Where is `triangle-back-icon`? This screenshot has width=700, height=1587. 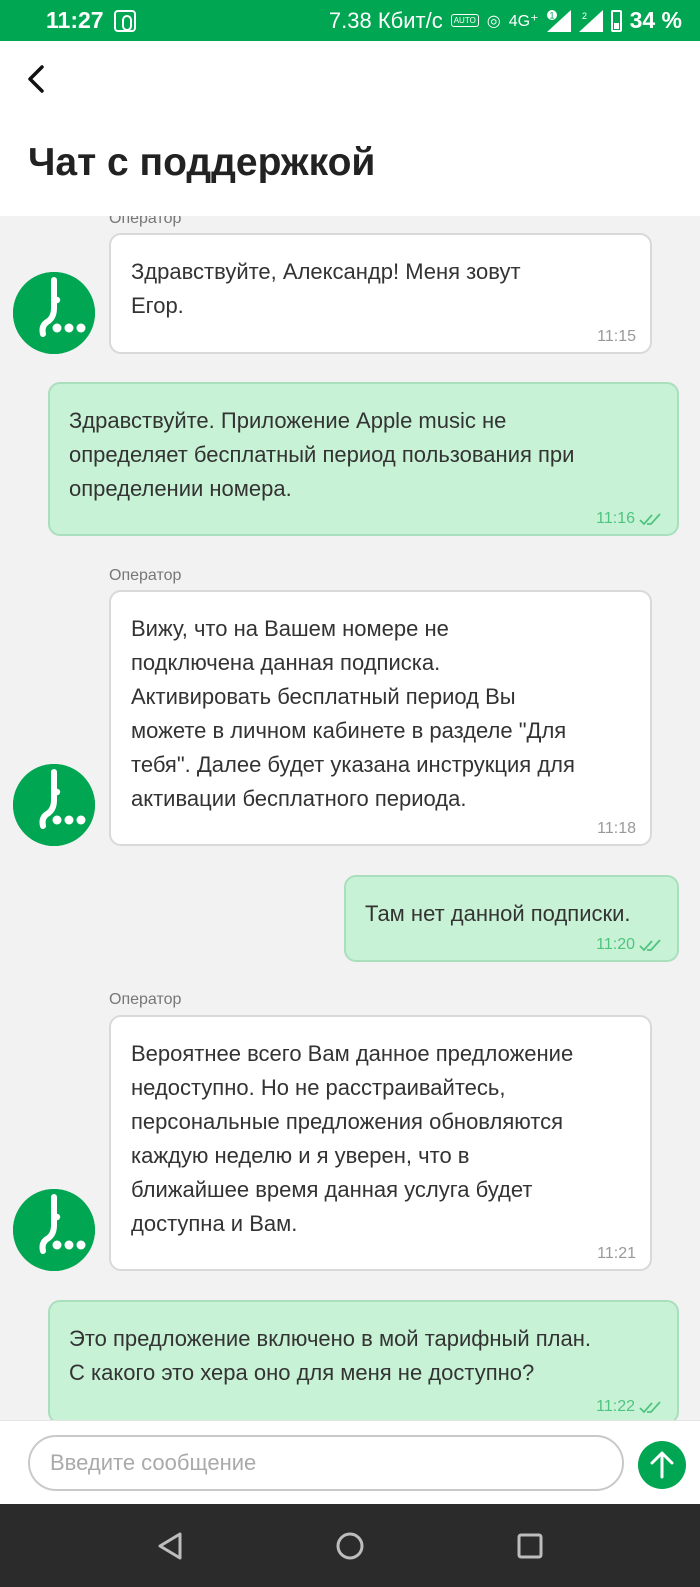 triangle-back-icon is located at coordinates (170, 1545).